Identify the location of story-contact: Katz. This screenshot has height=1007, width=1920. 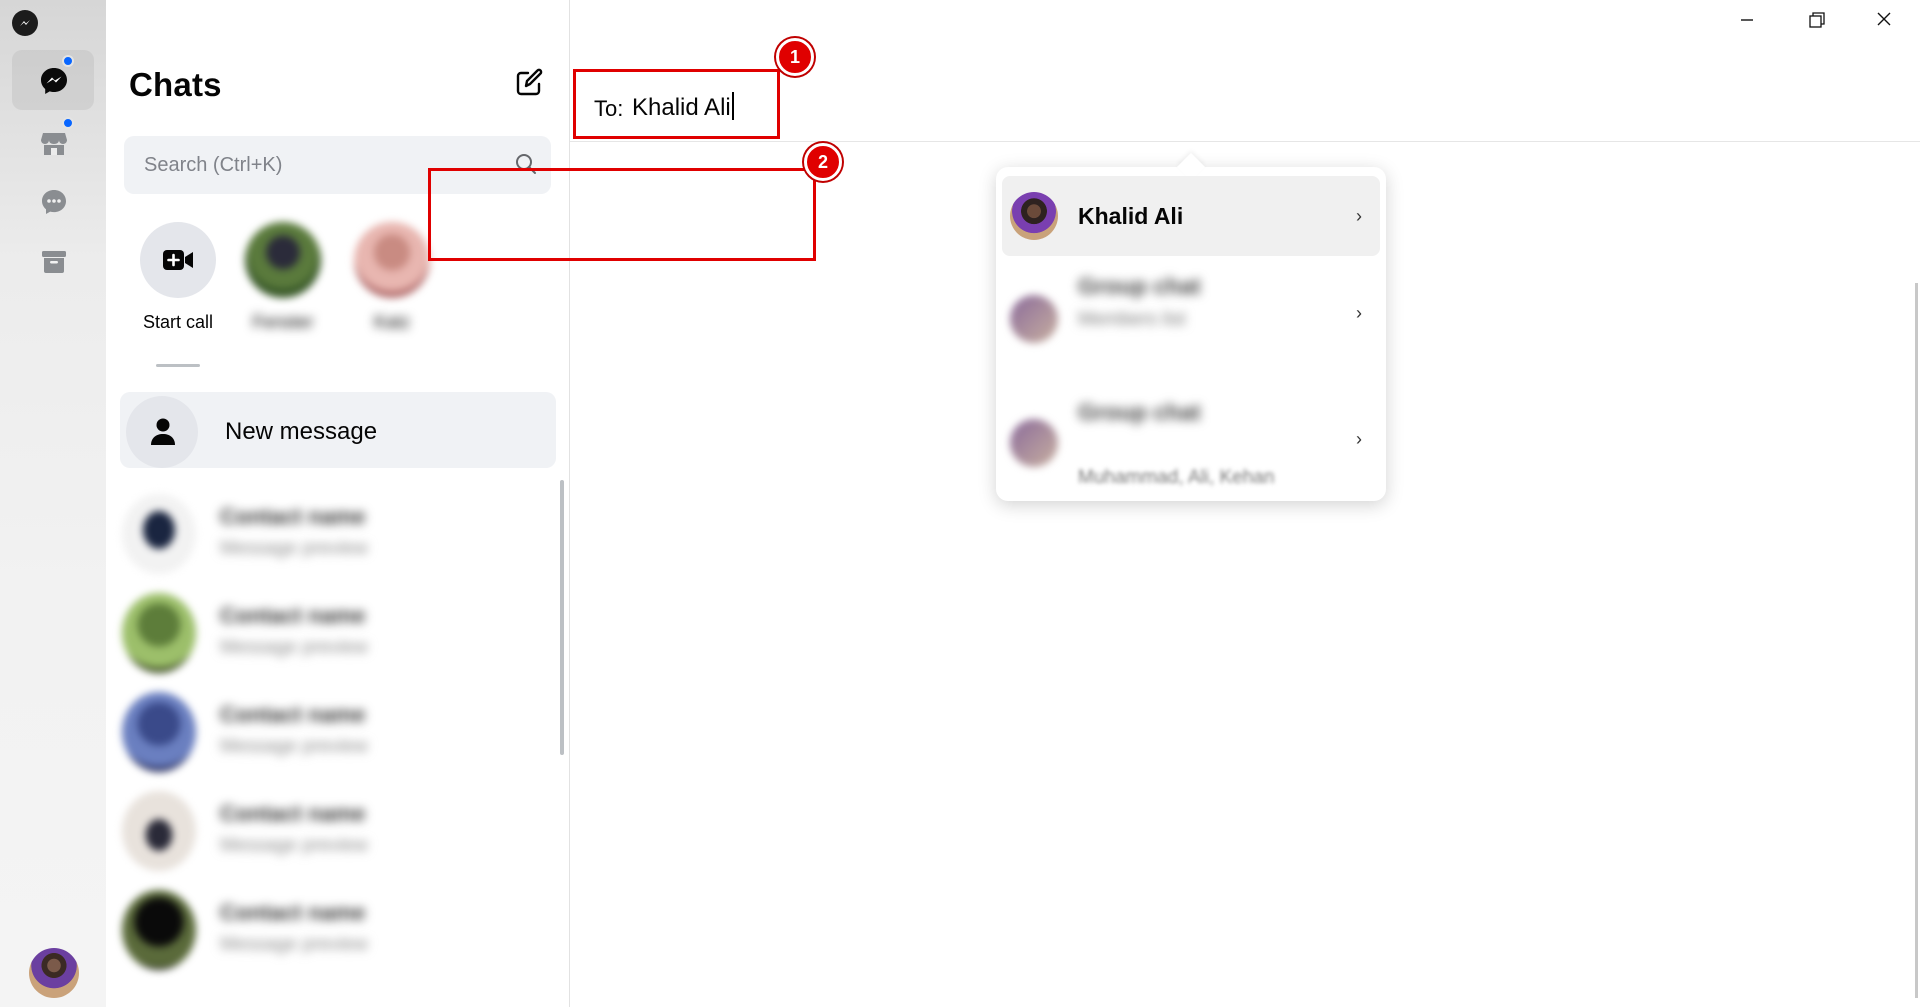
(392, 277).